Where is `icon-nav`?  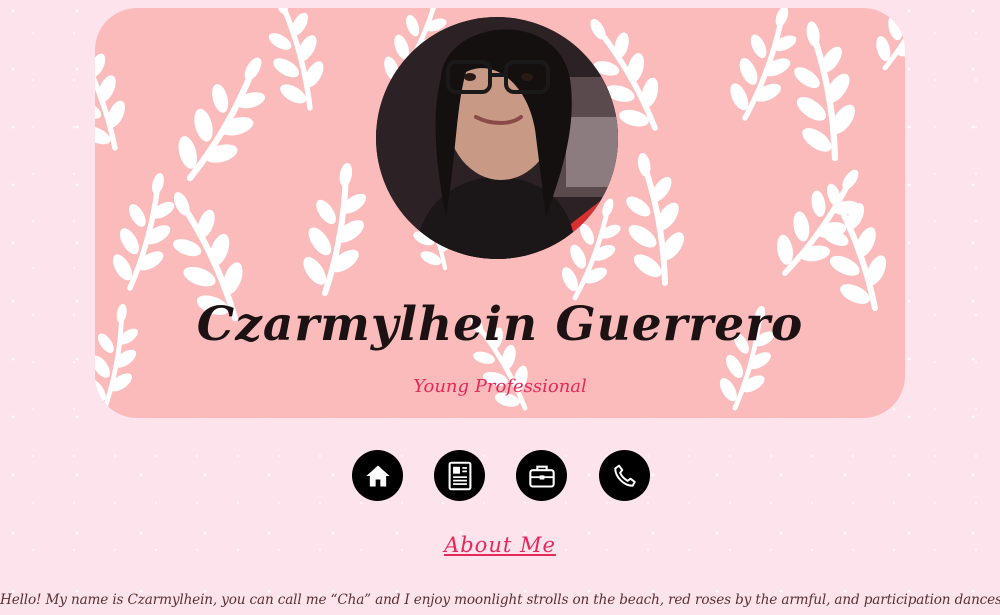 icon-nav is located at coordinates (500, 476).